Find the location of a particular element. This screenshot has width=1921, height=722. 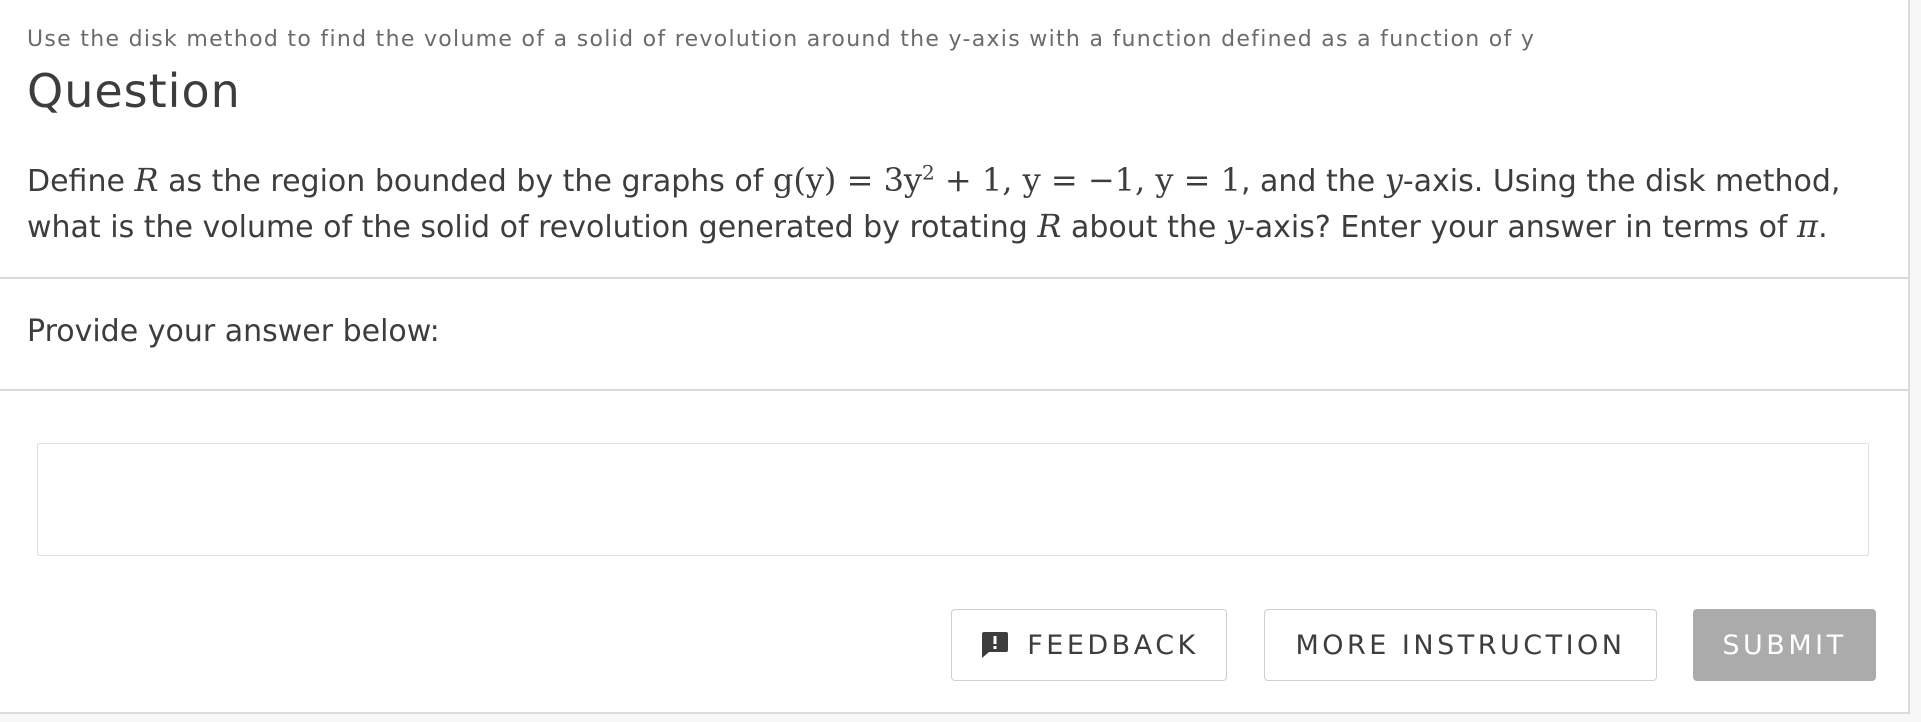

feedback-button: FEEDBACK is located at coordinates (1089, 645).